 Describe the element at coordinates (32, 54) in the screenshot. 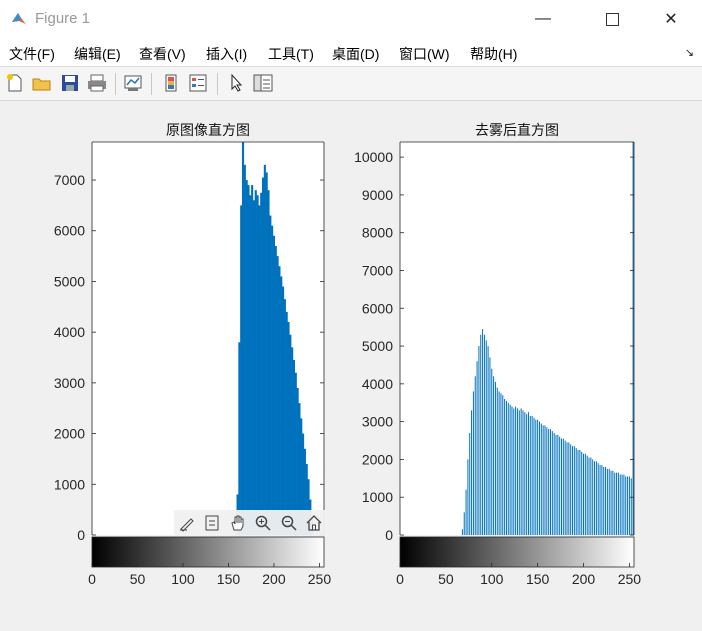

I see `menu-file: 文件(F)` at that location.